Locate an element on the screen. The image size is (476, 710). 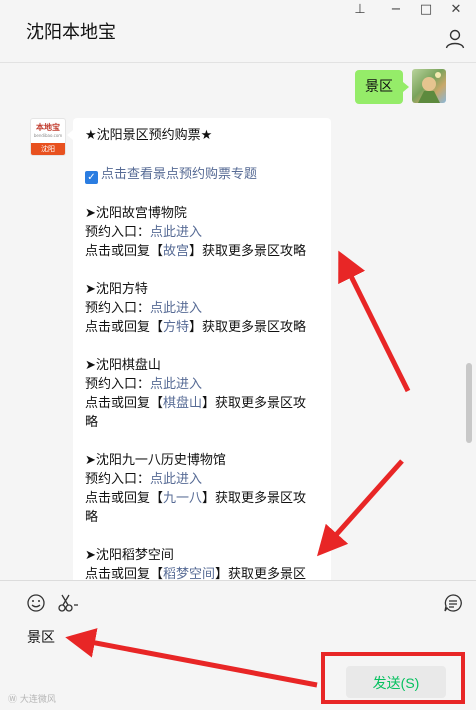
logo-domain: bendibao.com is located at coordinates (48, 135).